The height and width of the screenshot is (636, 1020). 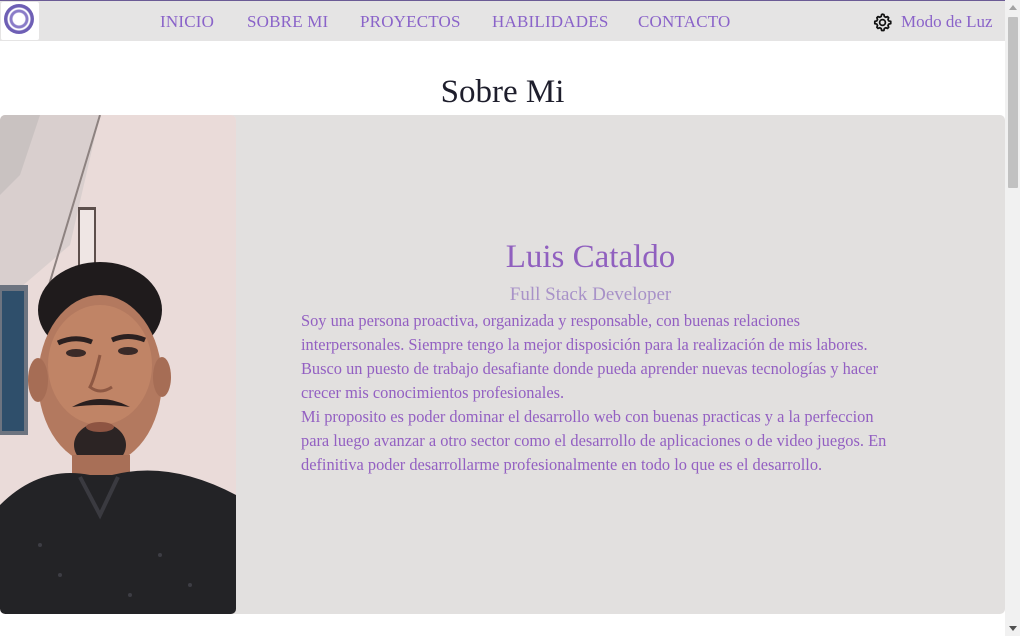 I want to click on profile-role: Full Stack Developer, so click(x=590, y=294).